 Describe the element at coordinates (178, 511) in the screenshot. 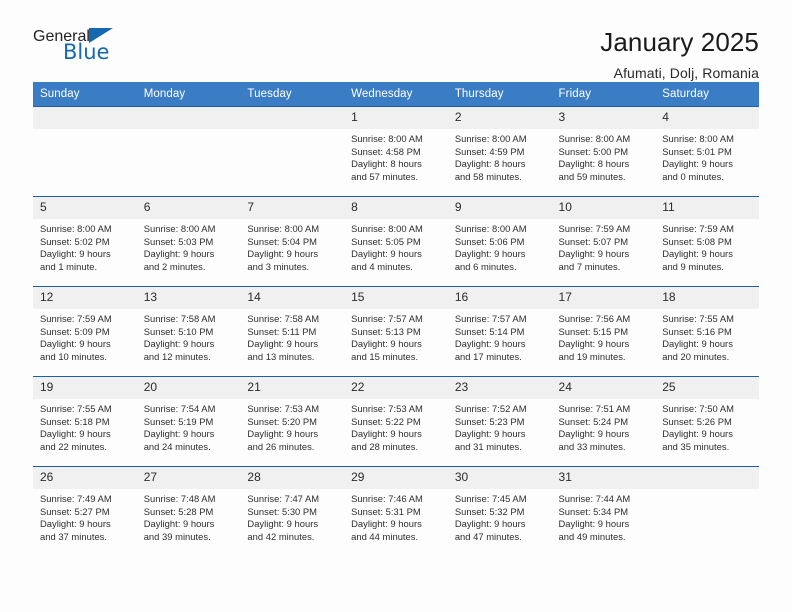

I see `sunset-text: Sunset: 5:28 PM` at that location.